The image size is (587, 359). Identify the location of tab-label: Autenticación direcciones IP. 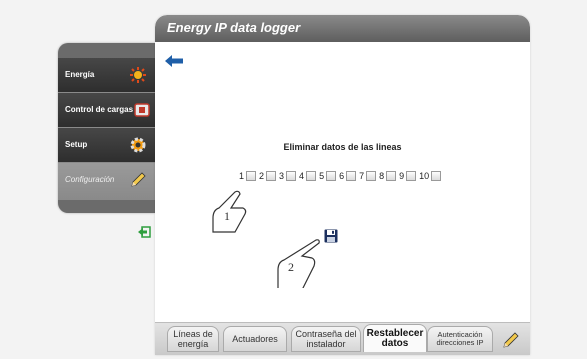
(460, 338).